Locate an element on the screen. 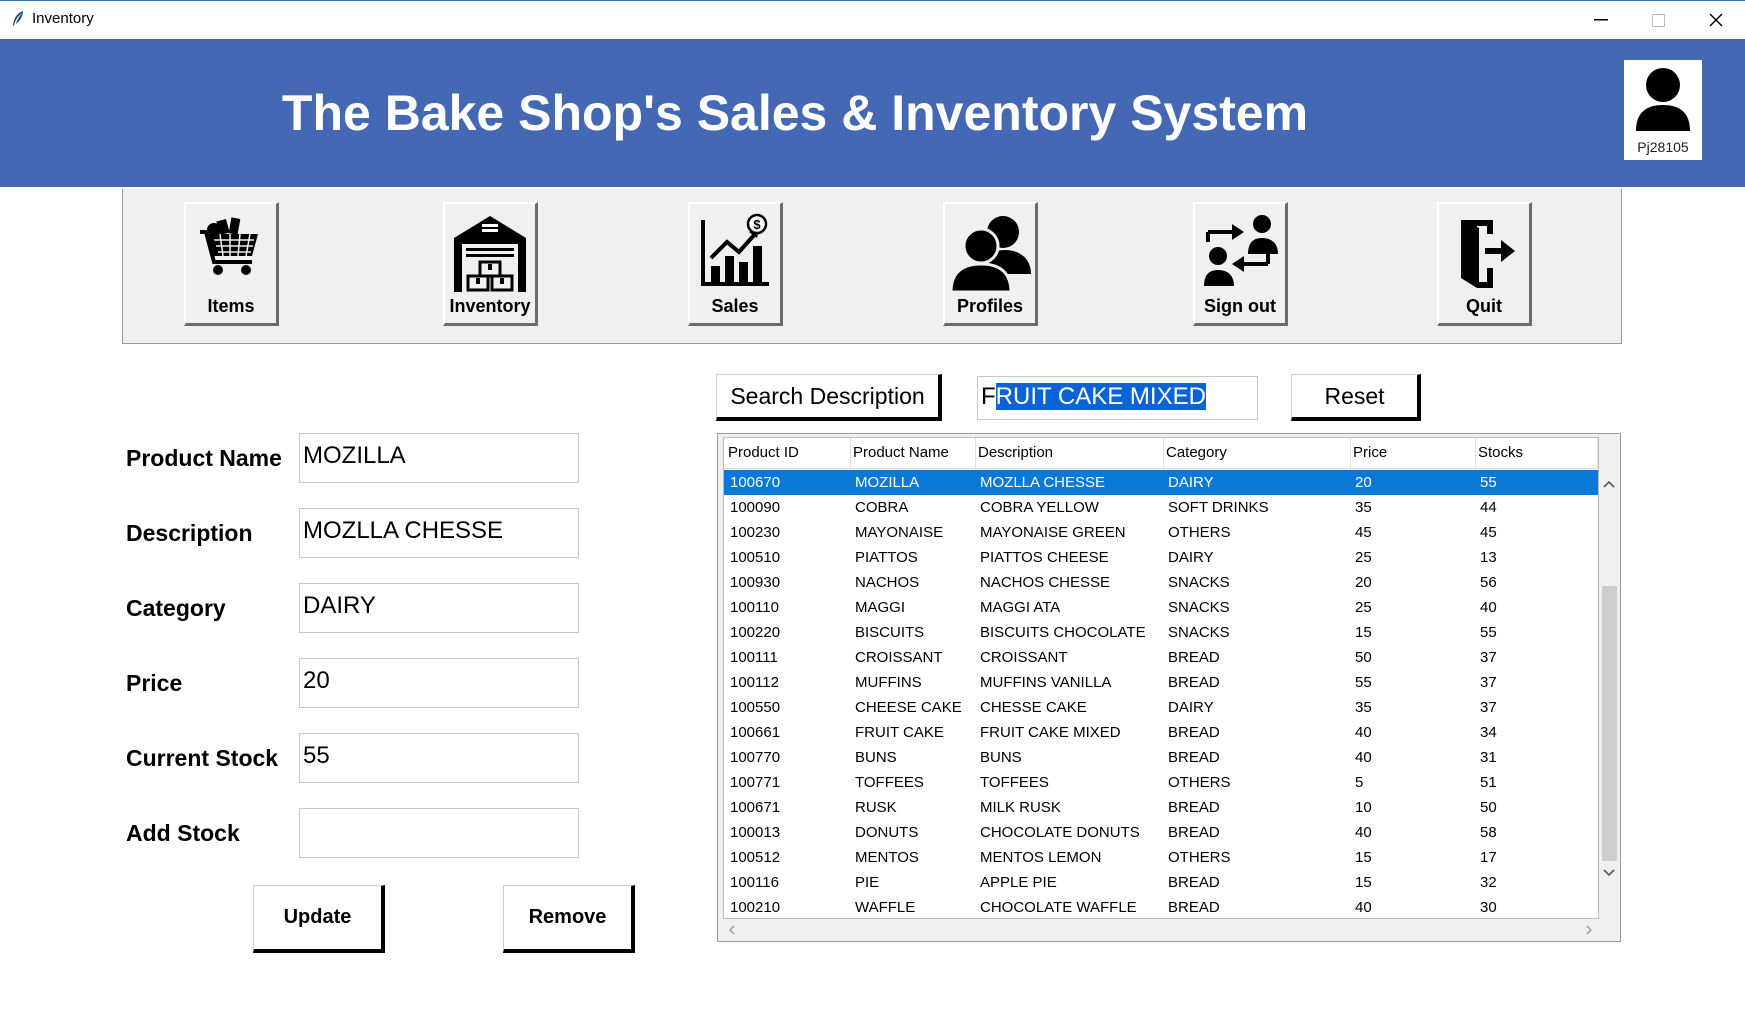 The image size is (1745, 1010). table-cell-description: MUFFINS VANILLA is located at coordinates (1046, 682).